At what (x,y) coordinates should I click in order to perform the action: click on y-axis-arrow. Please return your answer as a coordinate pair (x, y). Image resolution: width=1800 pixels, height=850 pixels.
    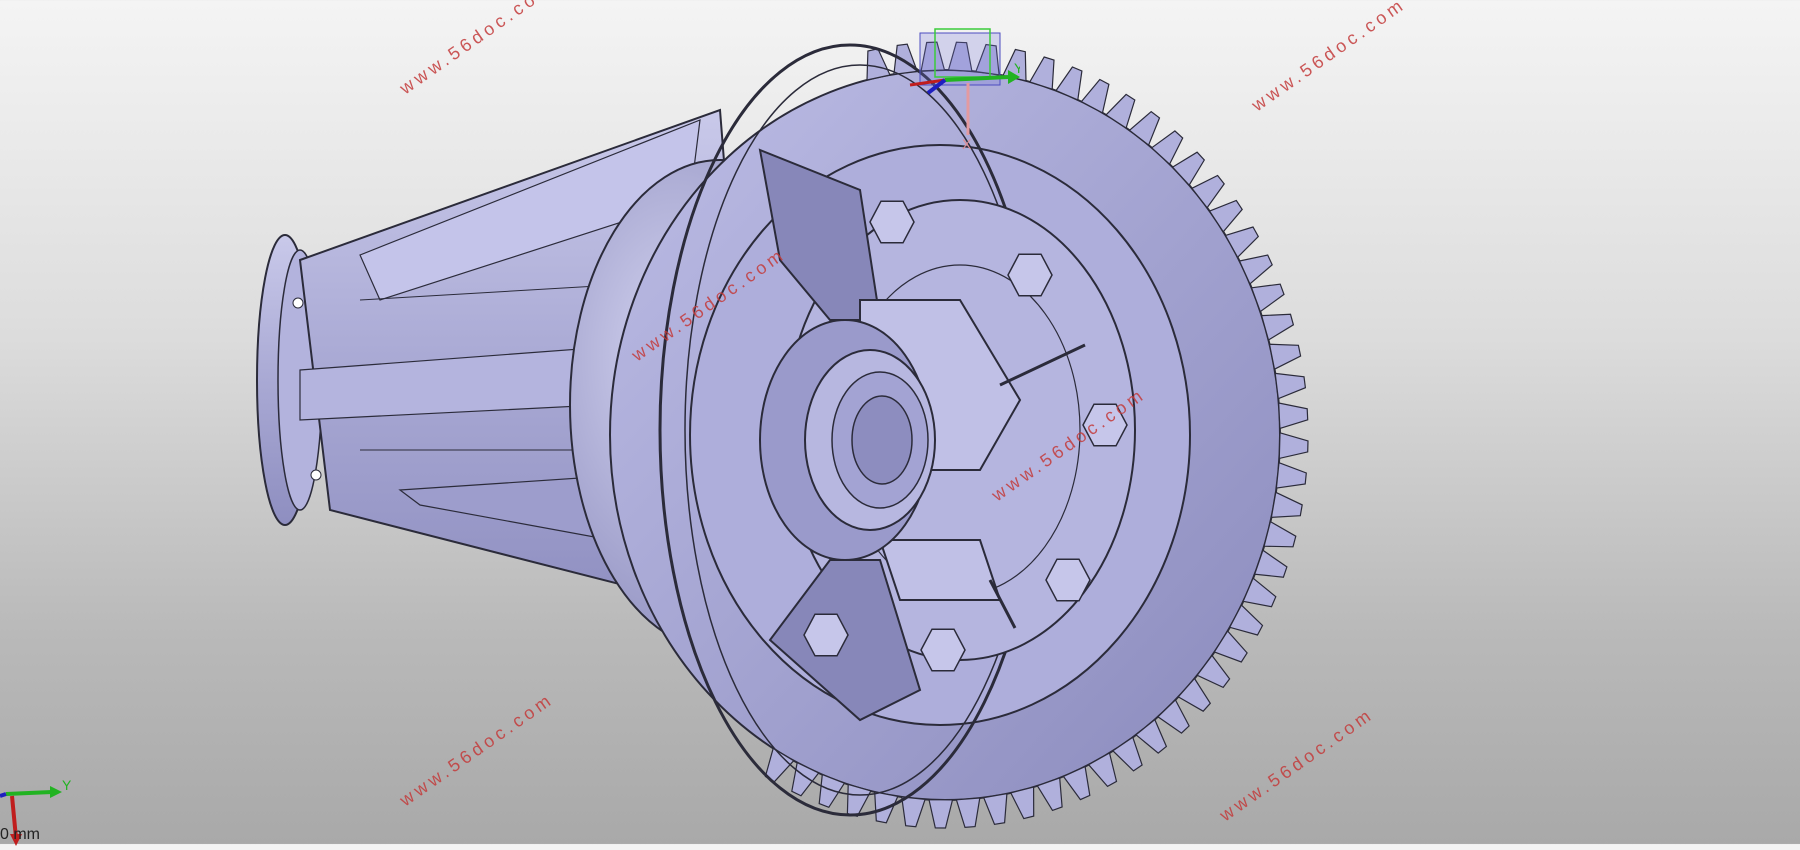
    Looking at the image, I should click on (29, 793).